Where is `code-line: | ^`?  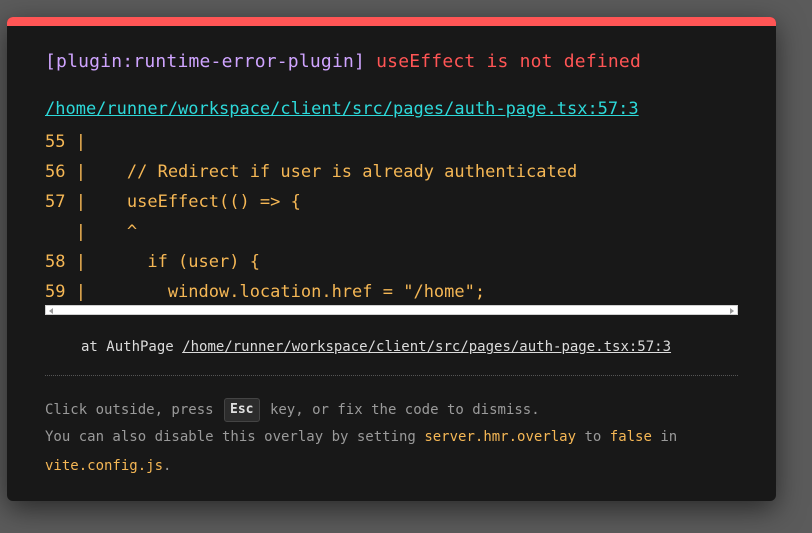
code-line: | ^ is located at coordinates (91, 232).